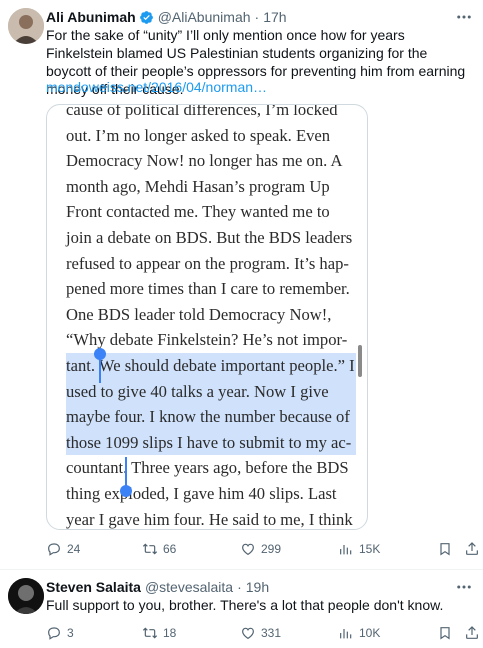 The height and width of the screenshot is (648, 483). Describe the element at coordinates (370, 633) in the screenshot. I see `view-count: 10K` at that location.